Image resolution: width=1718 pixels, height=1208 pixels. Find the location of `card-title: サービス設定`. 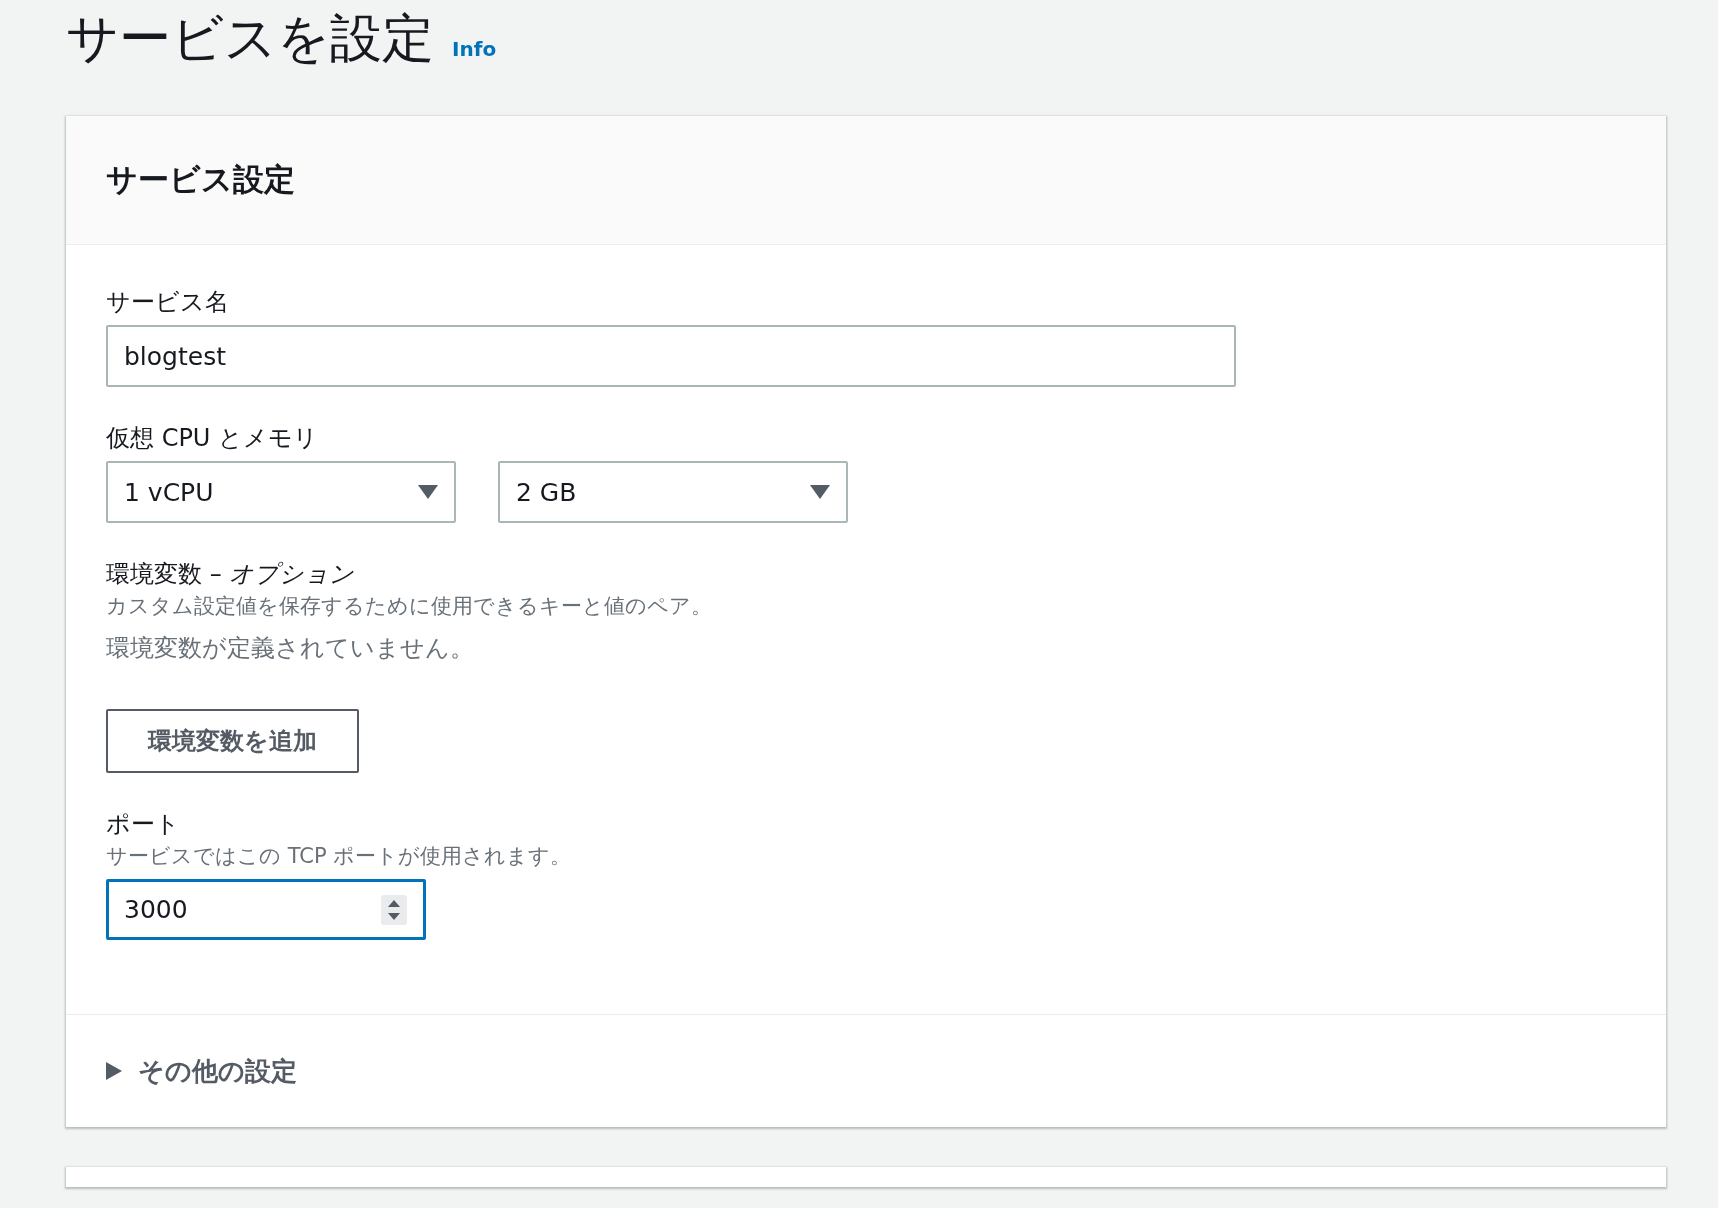

card-title: サービス設定 is located at coordinates (200, 179).